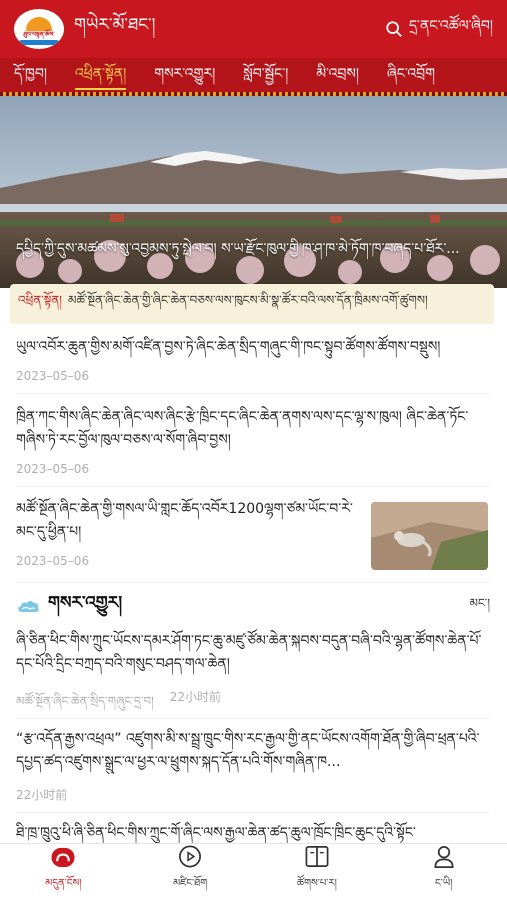 The image size is (507, 900). Describe the element at coordinates (411, 76) in the screenshot. I see `category-tab-5: ཞིང་འབྲོག` at that location.